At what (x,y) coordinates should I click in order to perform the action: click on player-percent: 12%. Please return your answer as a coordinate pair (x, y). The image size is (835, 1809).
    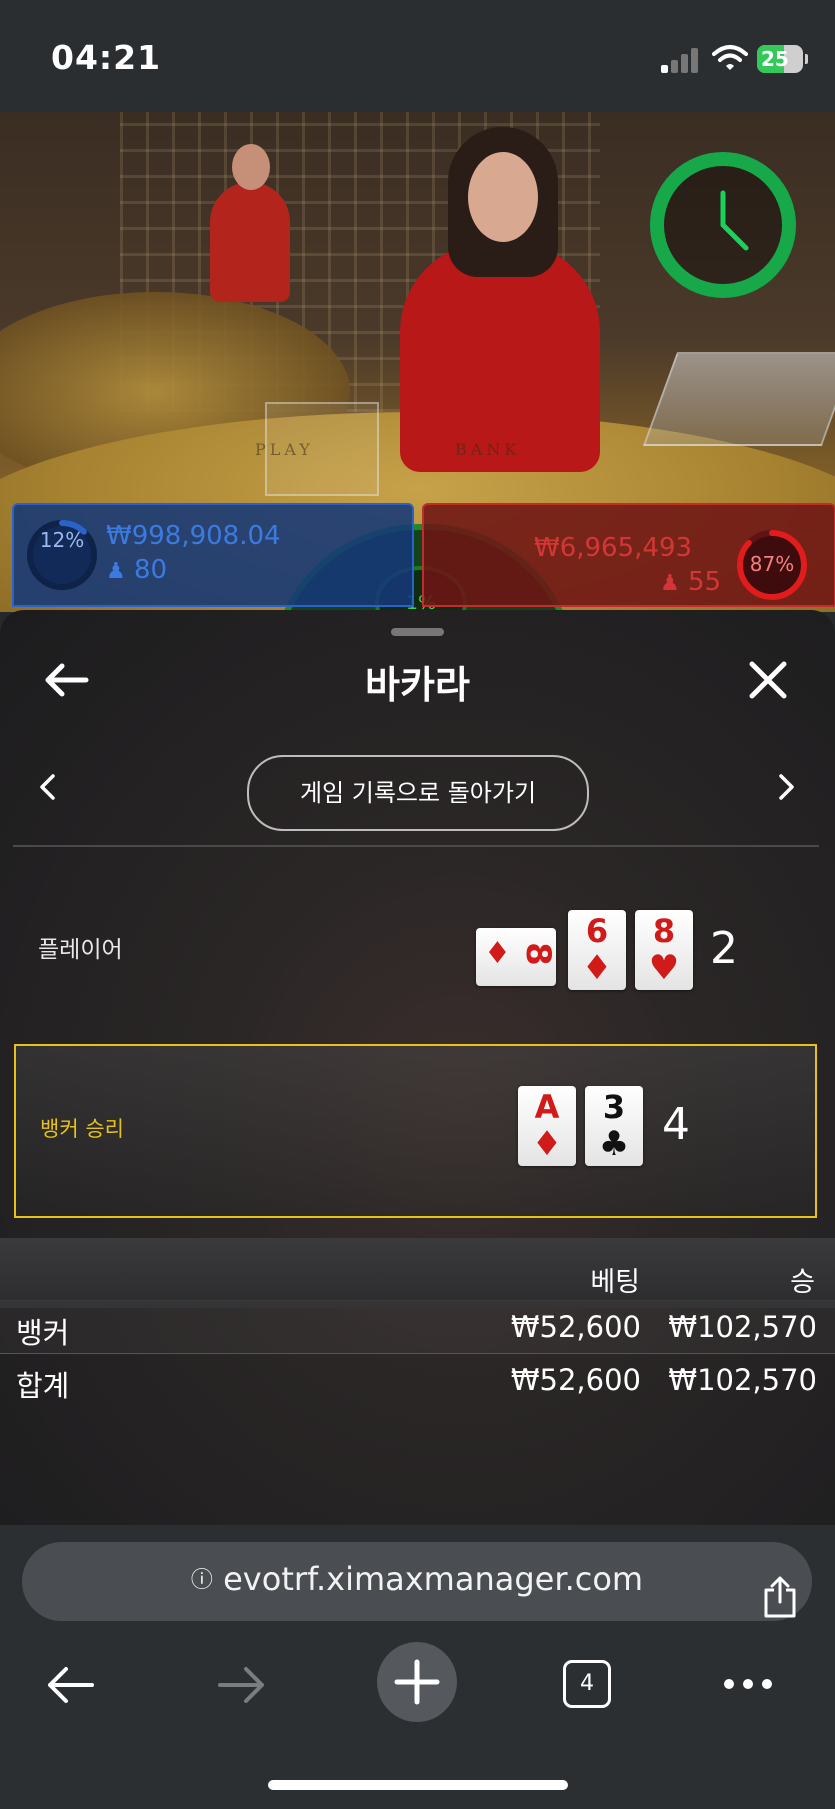
    Looking at the image, I should click on (62, 540).